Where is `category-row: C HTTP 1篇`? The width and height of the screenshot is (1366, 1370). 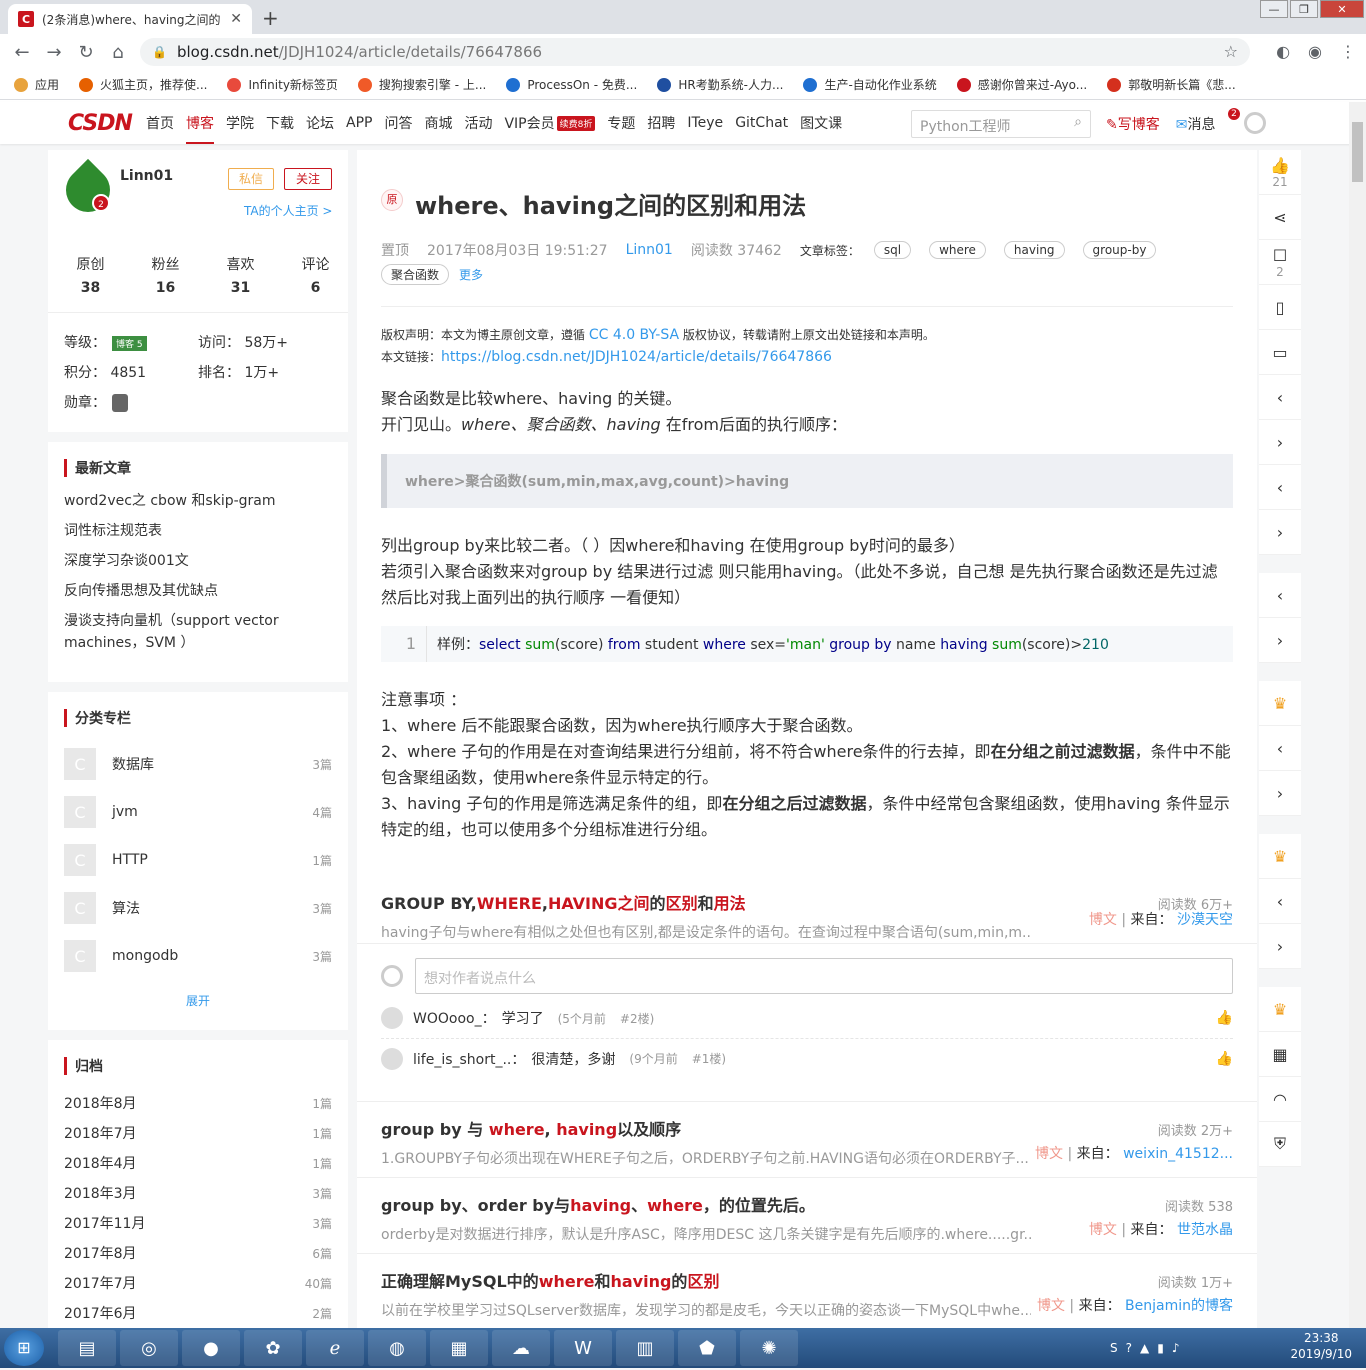 category-row: C HTTP 1篇 is located at coordinates (198, 860).